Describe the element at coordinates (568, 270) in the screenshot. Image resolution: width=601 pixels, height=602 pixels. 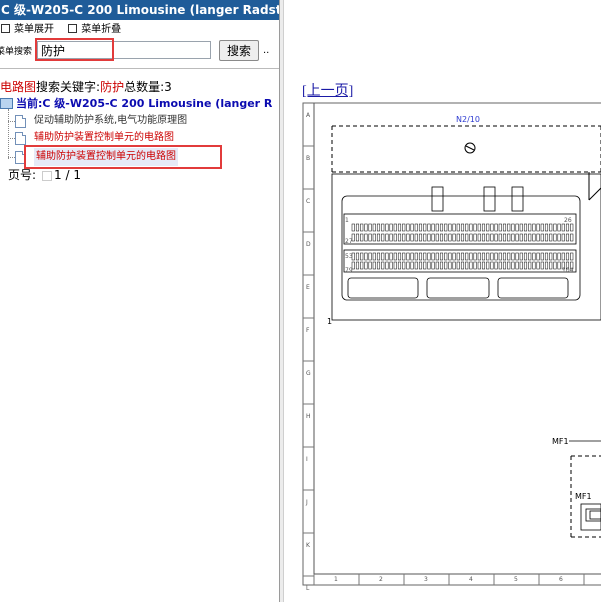
I see `pin-label: 104` at that location.